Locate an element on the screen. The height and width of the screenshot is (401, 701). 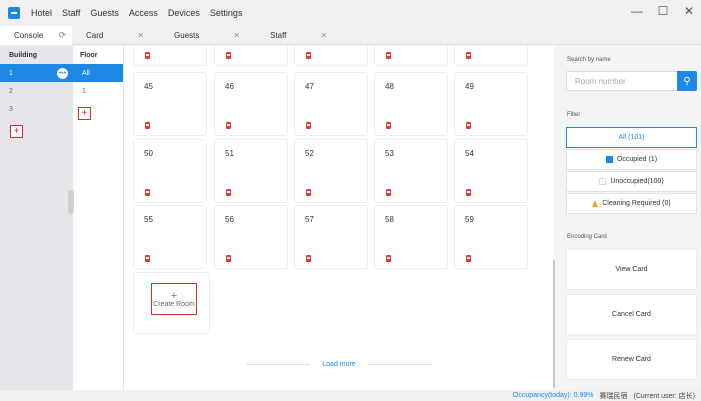
create-room-button: + Create Room is located at coordinates (174, 299).